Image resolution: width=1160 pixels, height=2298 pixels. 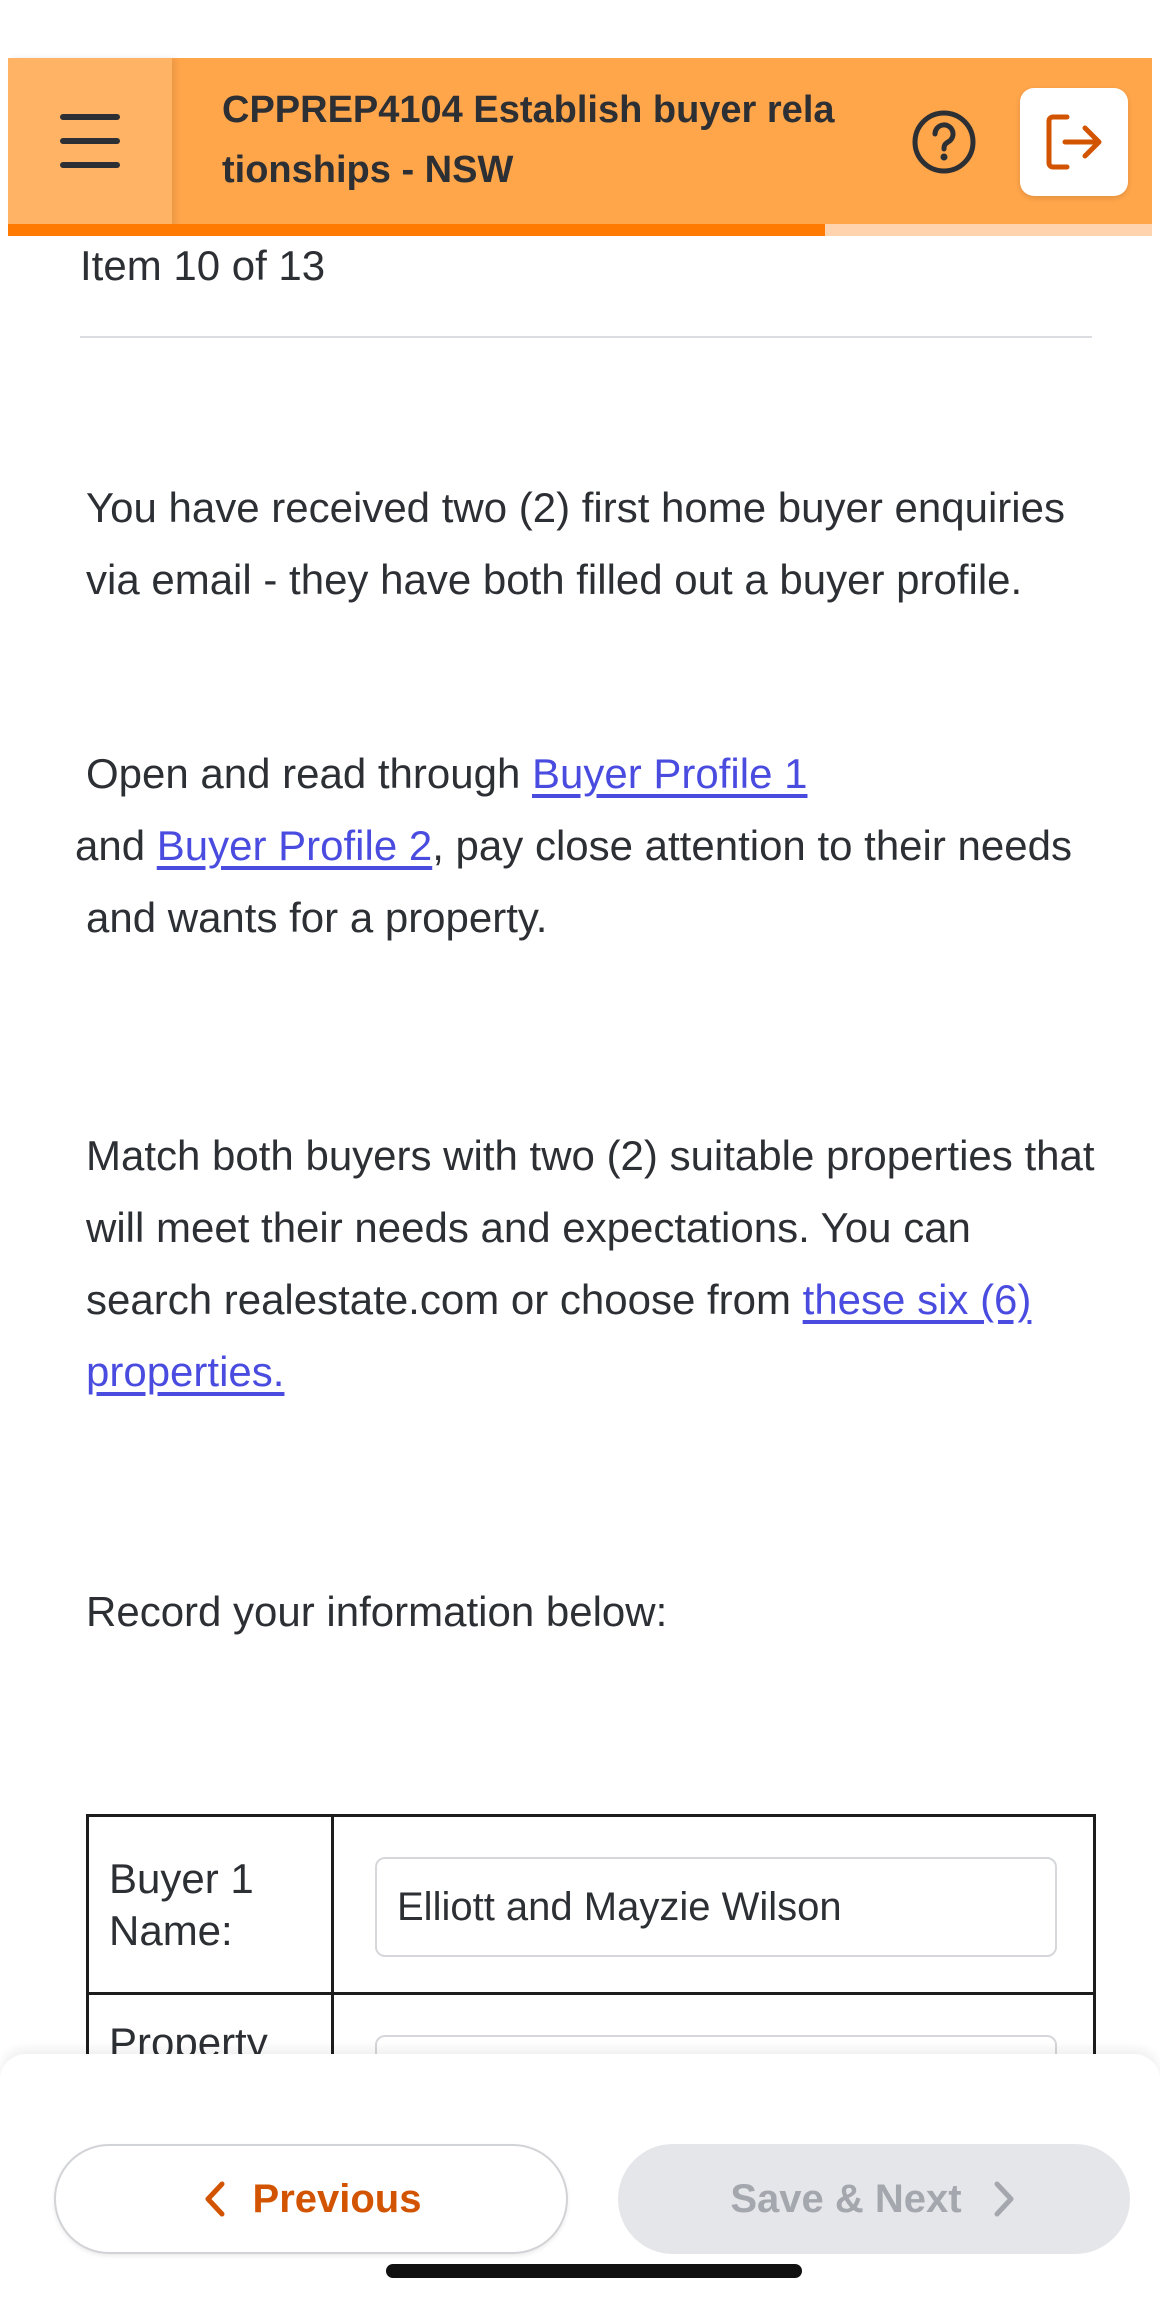 I want to click on buyer-1-name-input, so click(x=716, y=1907).